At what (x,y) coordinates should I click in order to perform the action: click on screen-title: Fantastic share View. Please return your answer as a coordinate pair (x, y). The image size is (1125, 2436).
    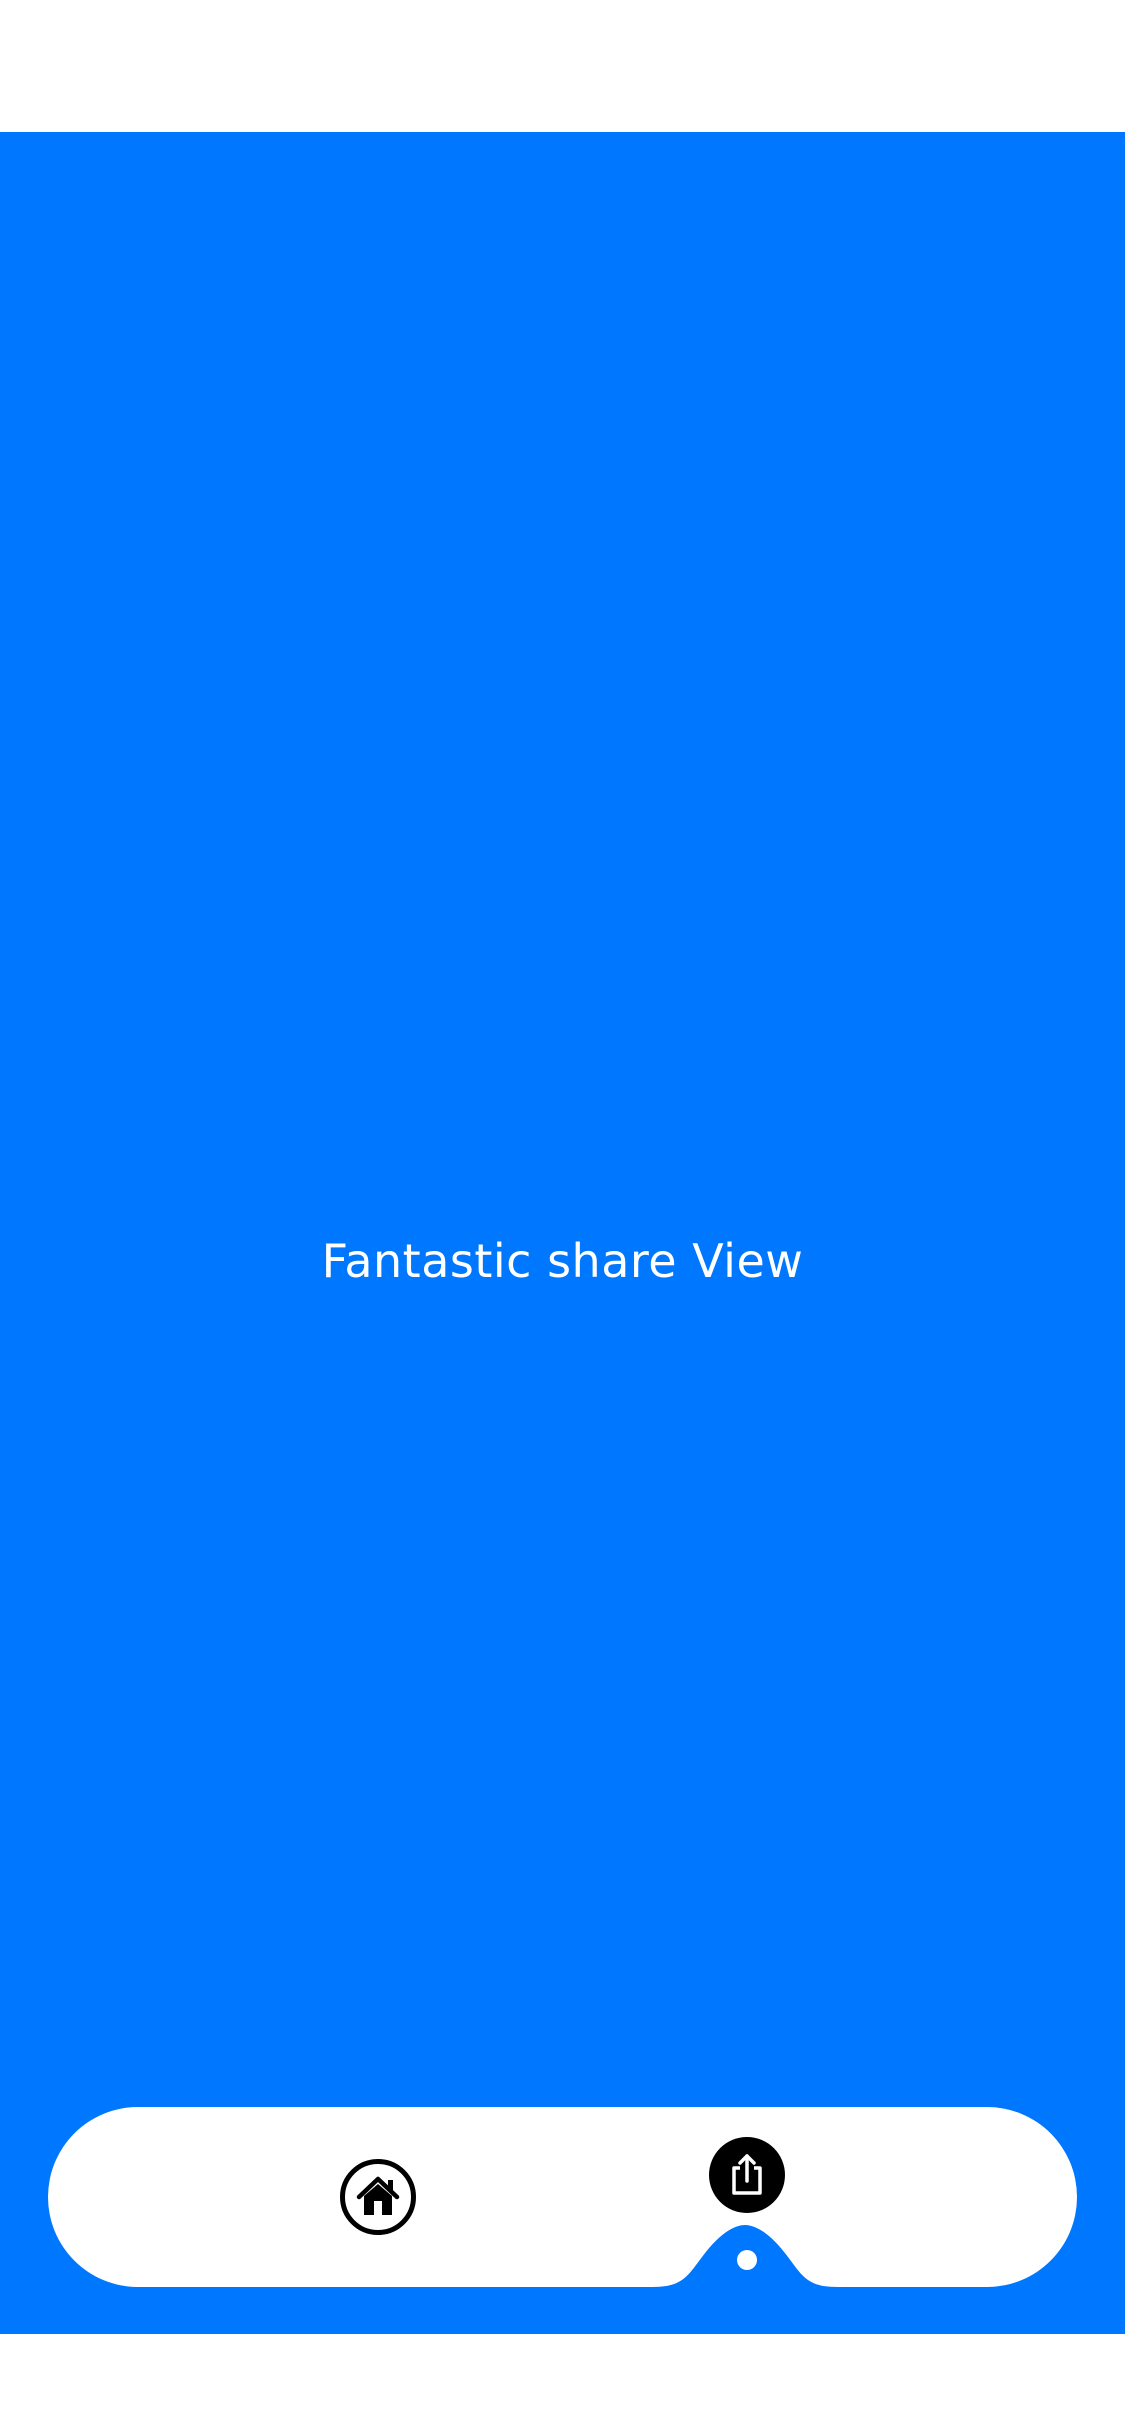
    Looking at the image, I should click on (562, 1261).